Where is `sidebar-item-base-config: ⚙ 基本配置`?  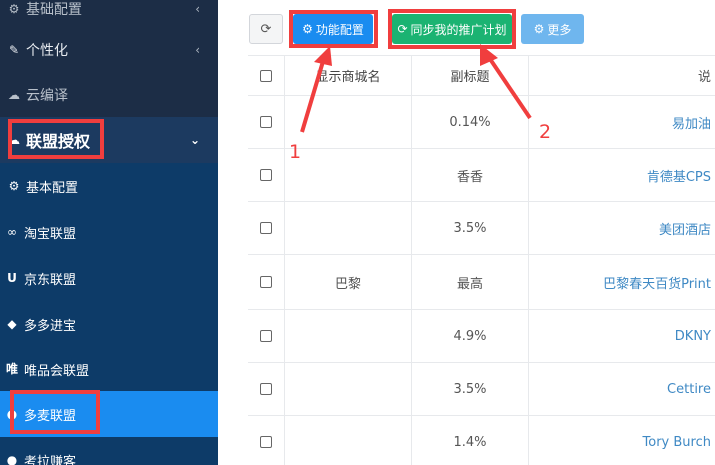
sidebar-item-base-config: ⚙ 基本配置 is located at coordinates (109, 186).